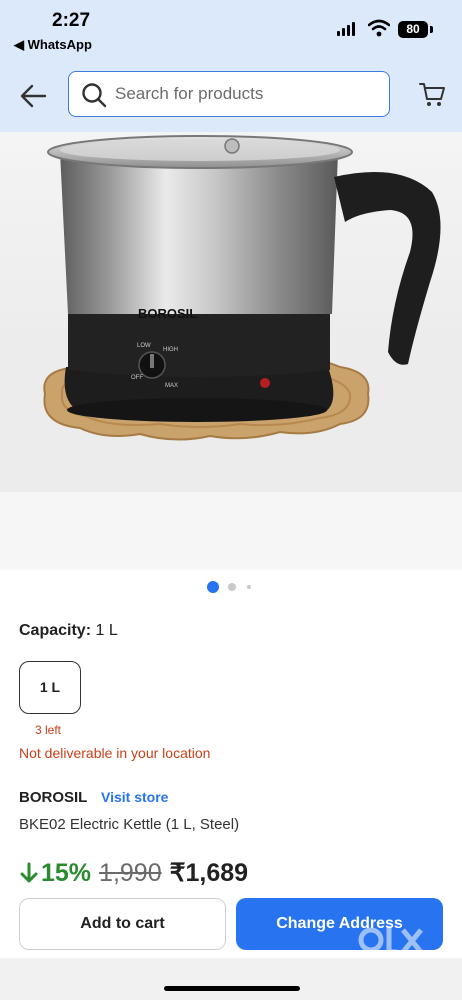 The height and width of the screenshot is (1000, 462). I want to click on delivery-warning: Not deliverable in your location, so click(115, 753).